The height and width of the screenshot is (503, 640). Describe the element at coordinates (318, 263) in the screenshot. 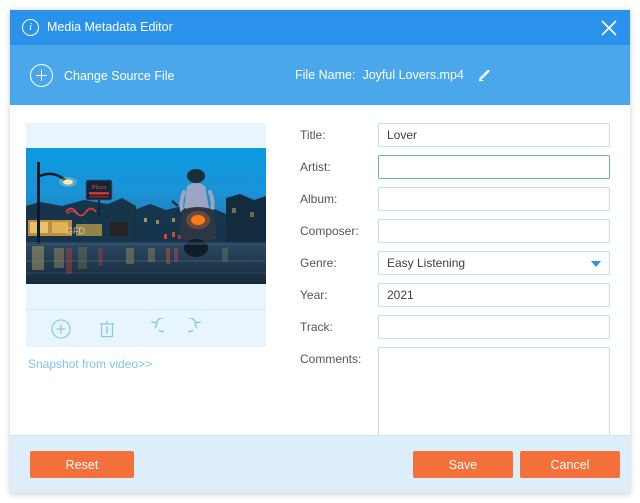

I see `genre-label: Genre:` at that location.